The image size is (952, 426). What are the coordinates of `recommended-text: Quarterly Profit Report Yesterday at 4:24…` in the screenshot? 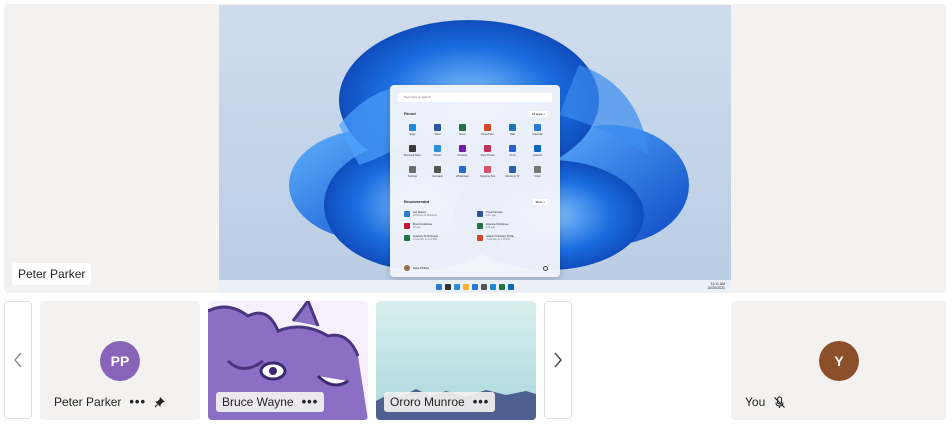 It's located at (426, 238).